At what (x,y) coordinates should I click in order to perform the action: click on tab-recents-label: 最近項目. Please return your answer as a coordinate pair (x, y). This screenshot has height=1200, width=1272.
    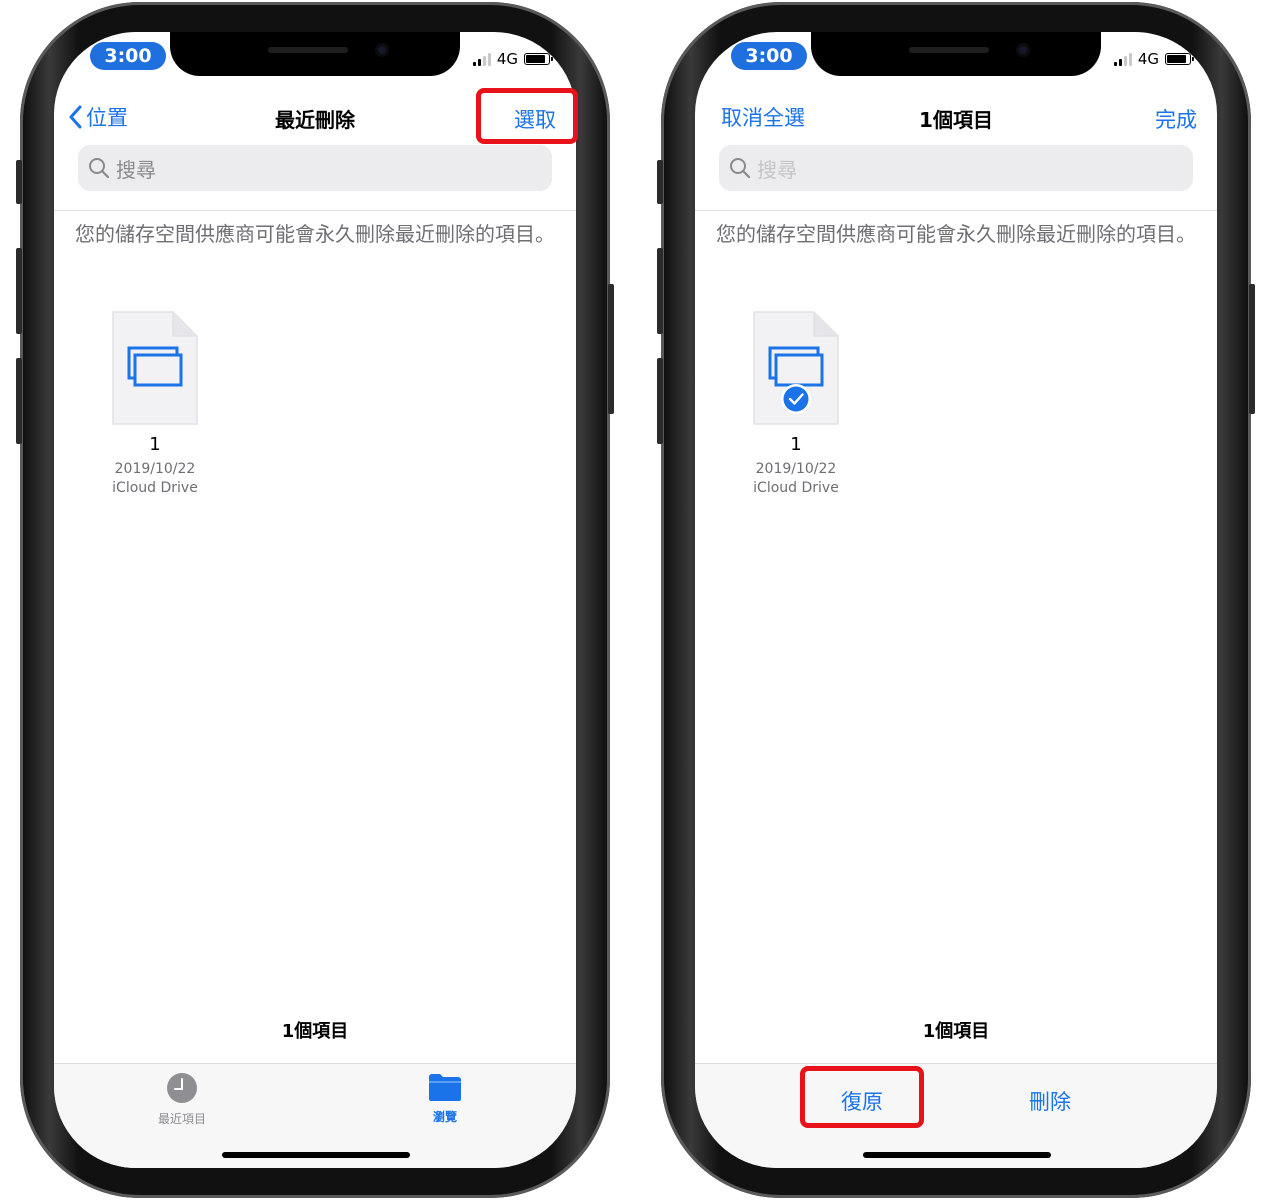
    Looking at the image, I should click on (181, 1119).